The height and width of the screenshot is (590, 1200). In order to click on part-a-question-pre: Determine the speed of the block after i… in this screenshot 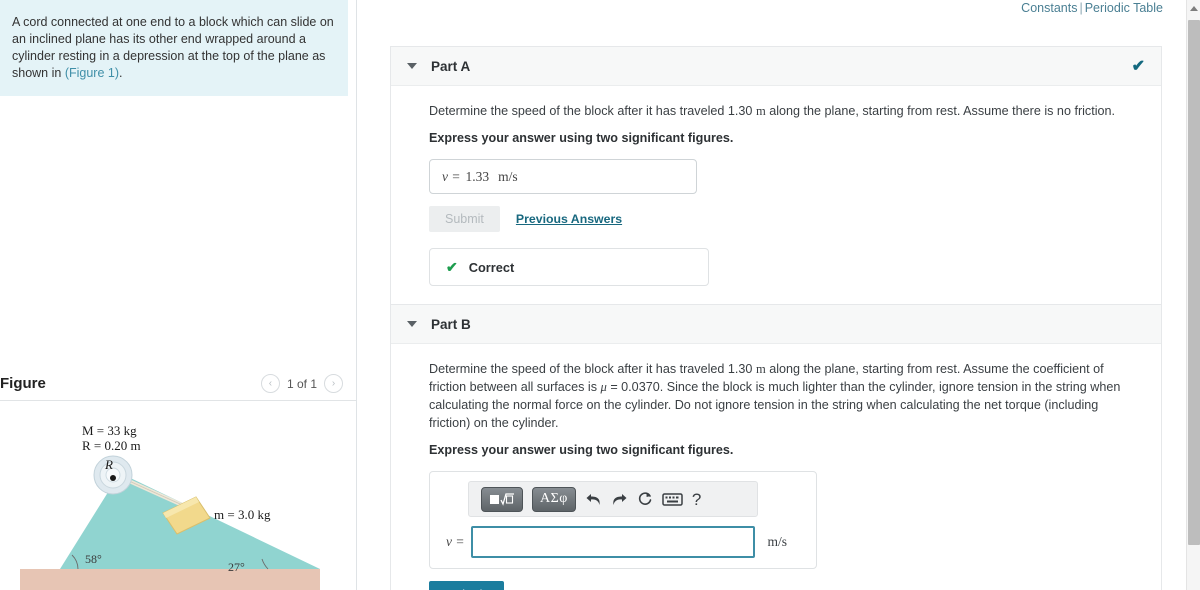, I will do `click(592, 111)`.